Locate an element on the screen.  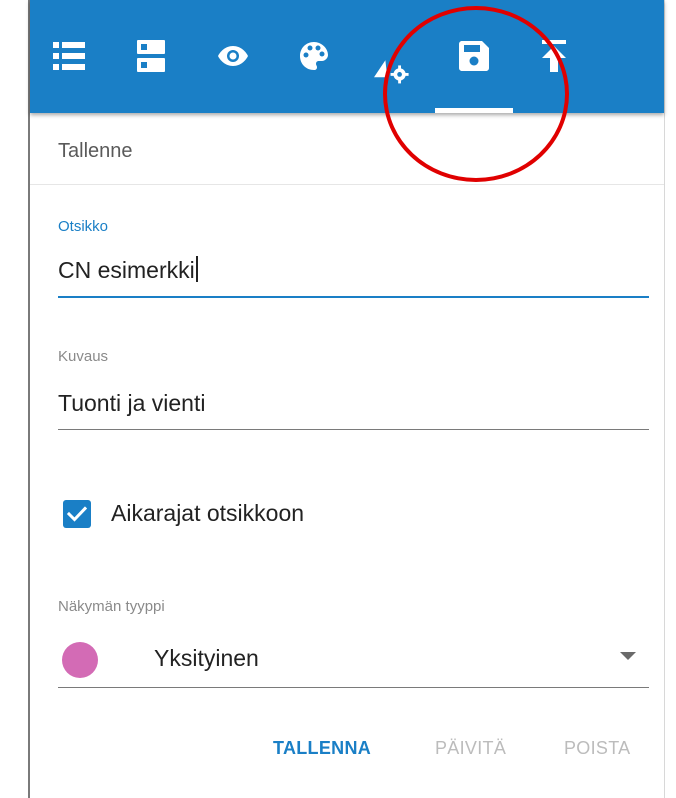
save-button: TALLENNA is located at coordinates (322, 748).